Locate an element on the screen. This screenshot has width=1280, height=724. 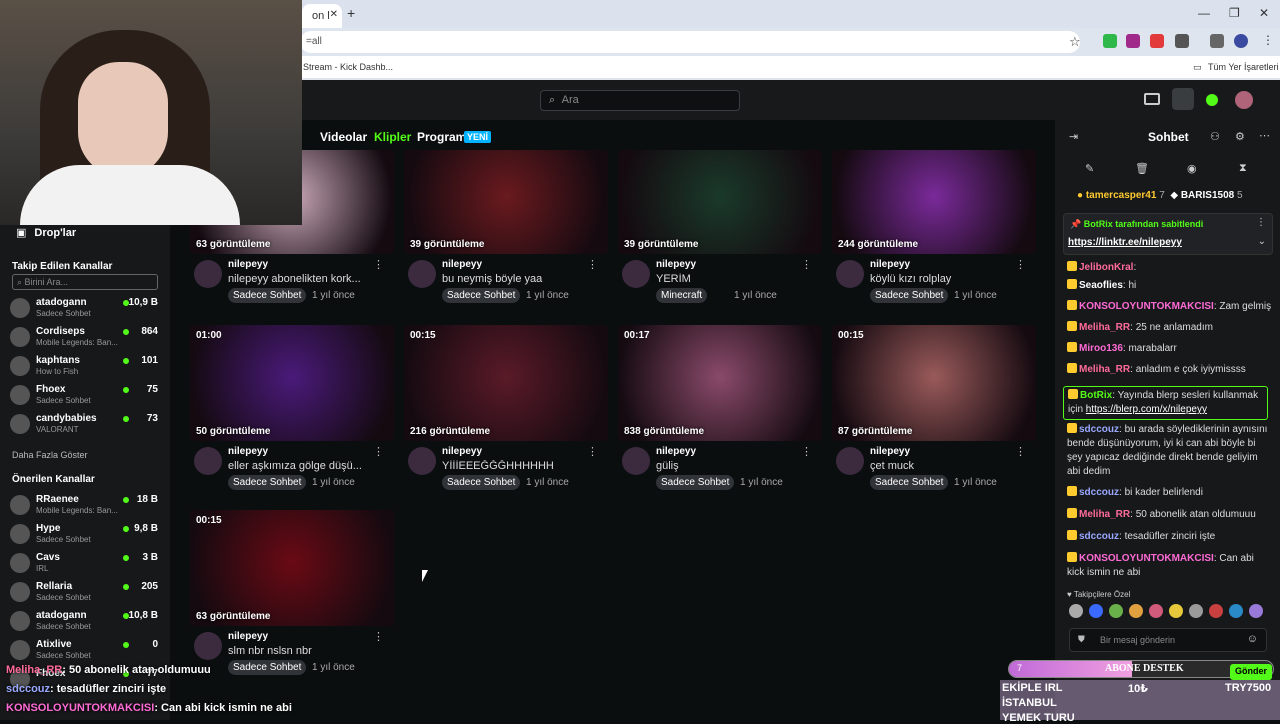
address-bar: =all is located at coordinates (690, 42).